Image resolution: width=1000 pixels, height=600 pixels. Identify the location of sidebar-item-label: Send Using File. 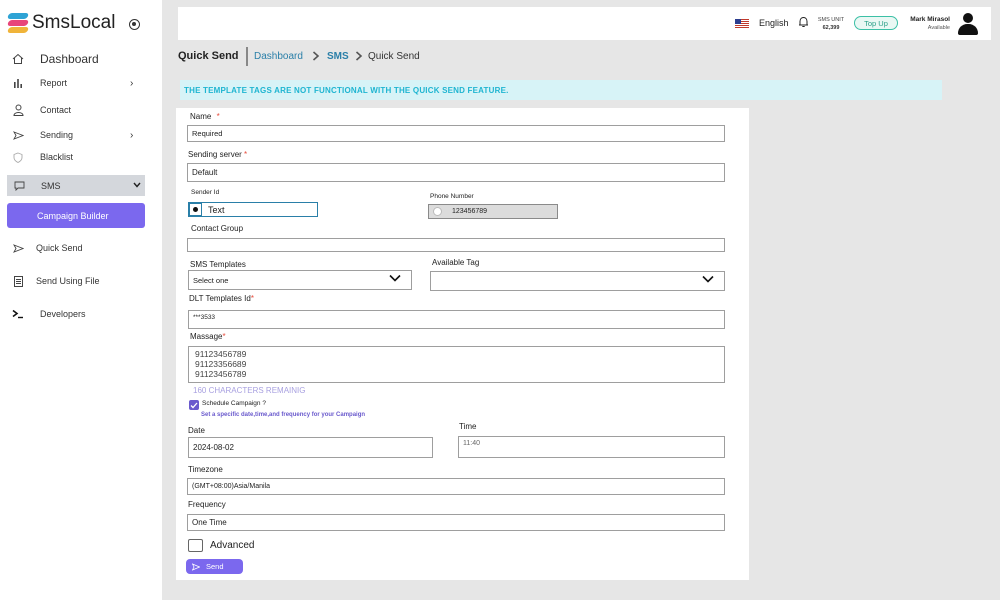
(68, 281).